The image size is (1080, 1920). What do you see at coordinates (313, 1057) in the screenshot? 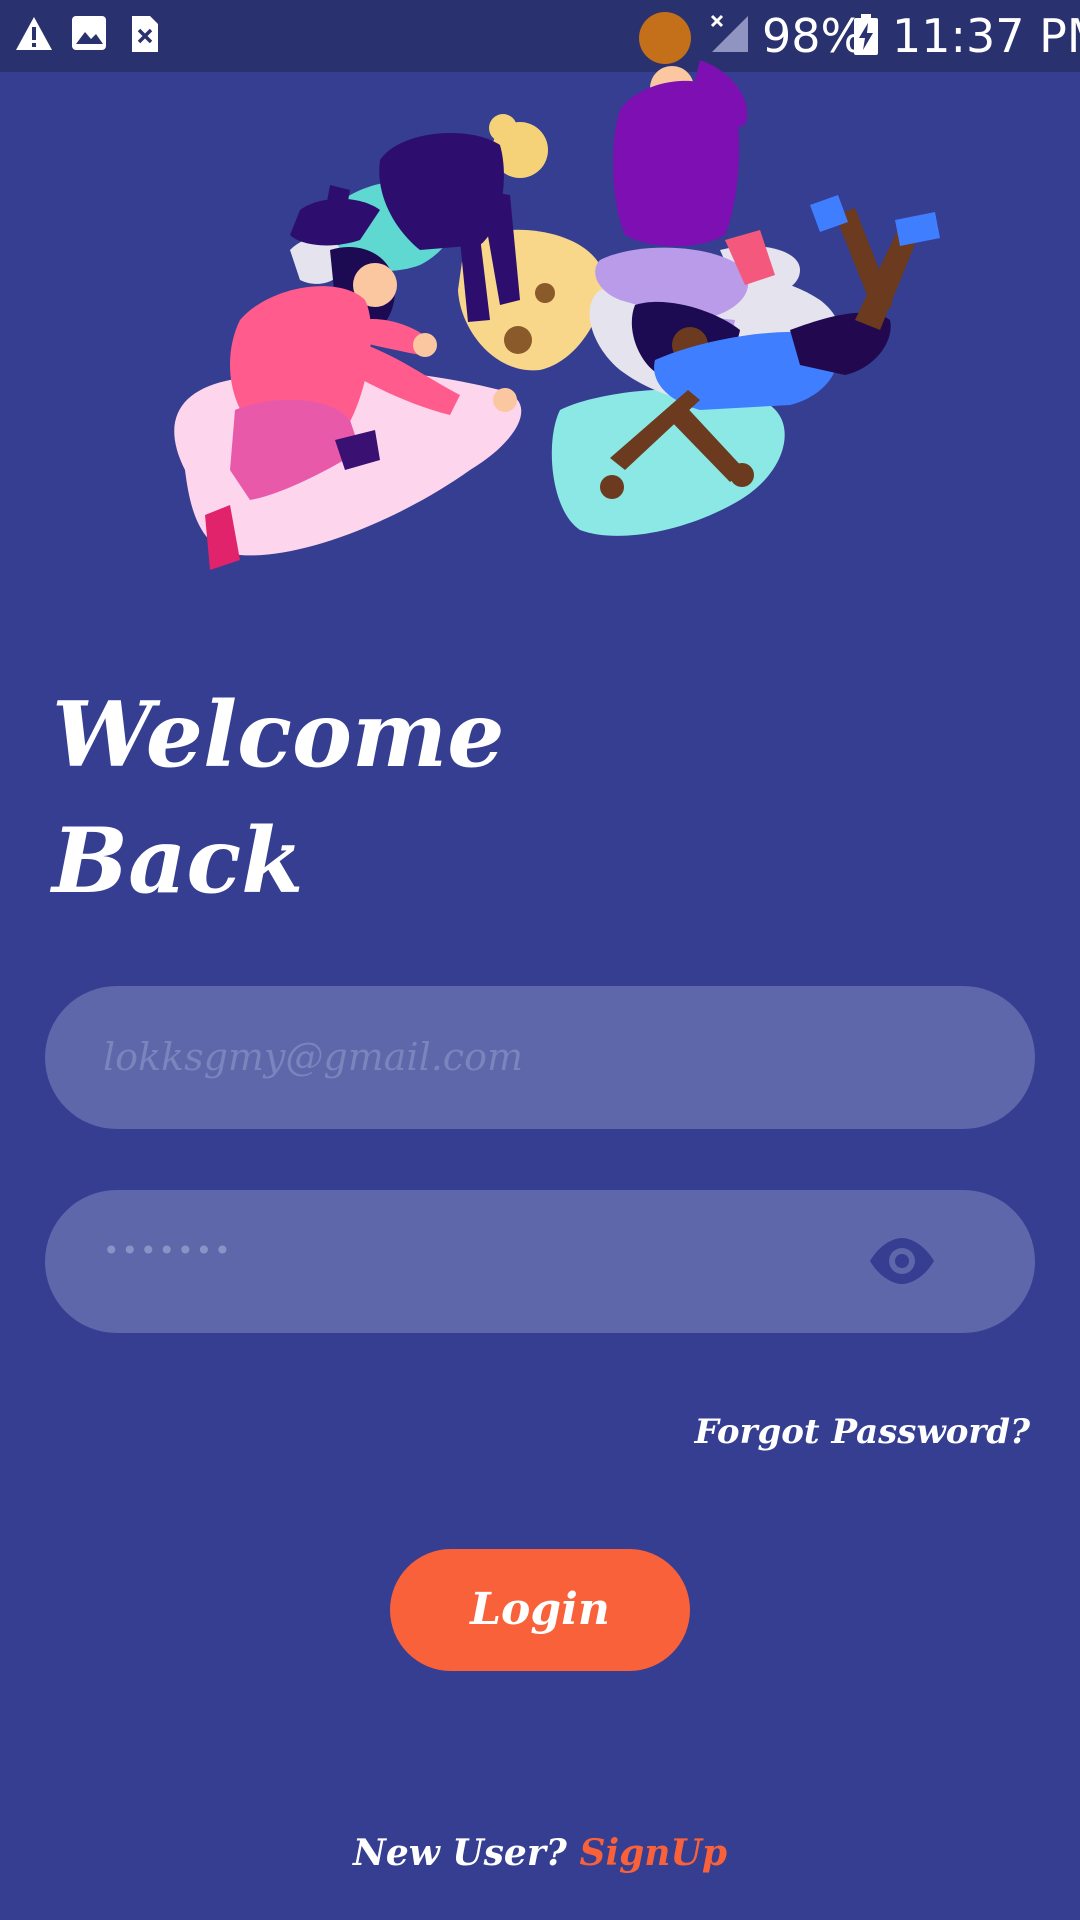
I see `email-field-value: lokksgmy@gmail.com` at bounding box center [313, 1057].